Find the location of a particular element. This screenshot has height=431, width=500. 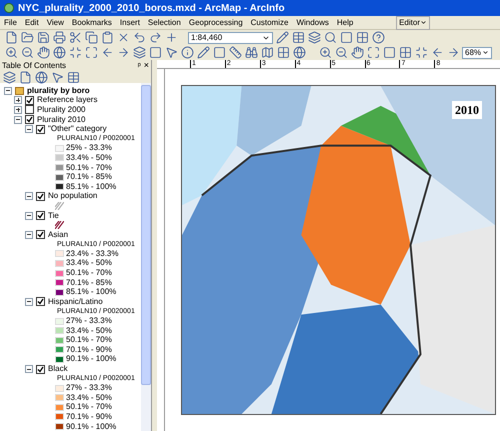

search-icon is located at coordinates (330, 37).